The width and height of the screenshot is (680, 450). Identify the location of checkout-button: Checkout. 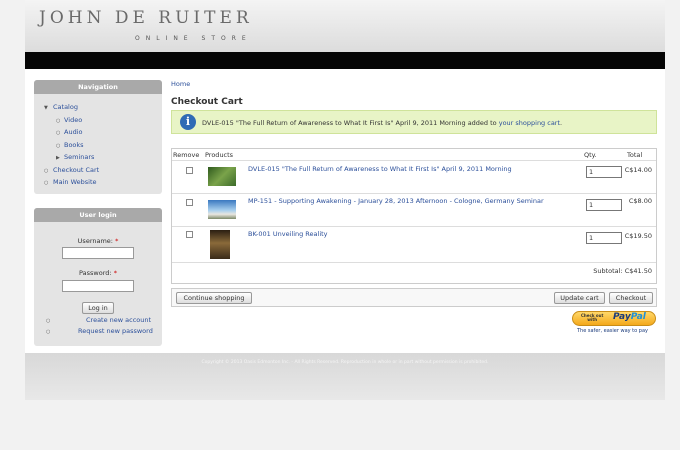
(631, 298).